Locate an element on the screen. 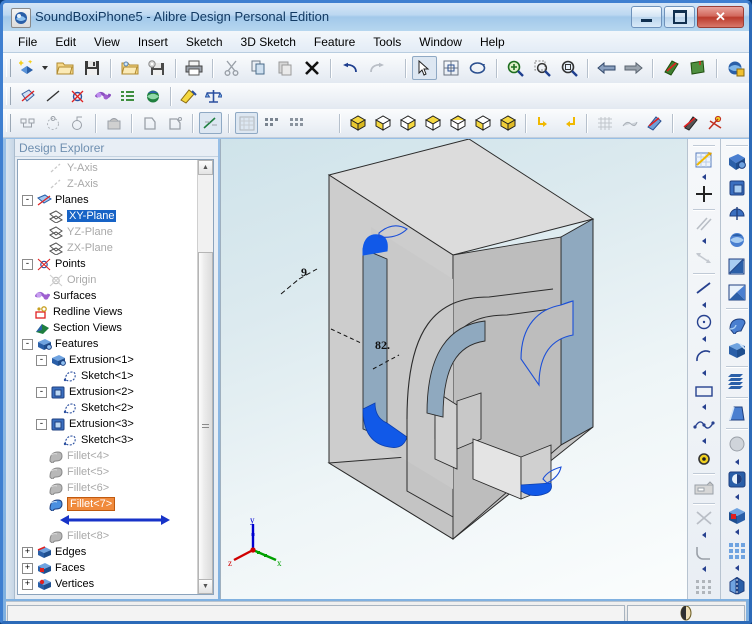 The width and height of the screenshot is (752, 624). equation-editor-icon is located at coordinates (27, 123).